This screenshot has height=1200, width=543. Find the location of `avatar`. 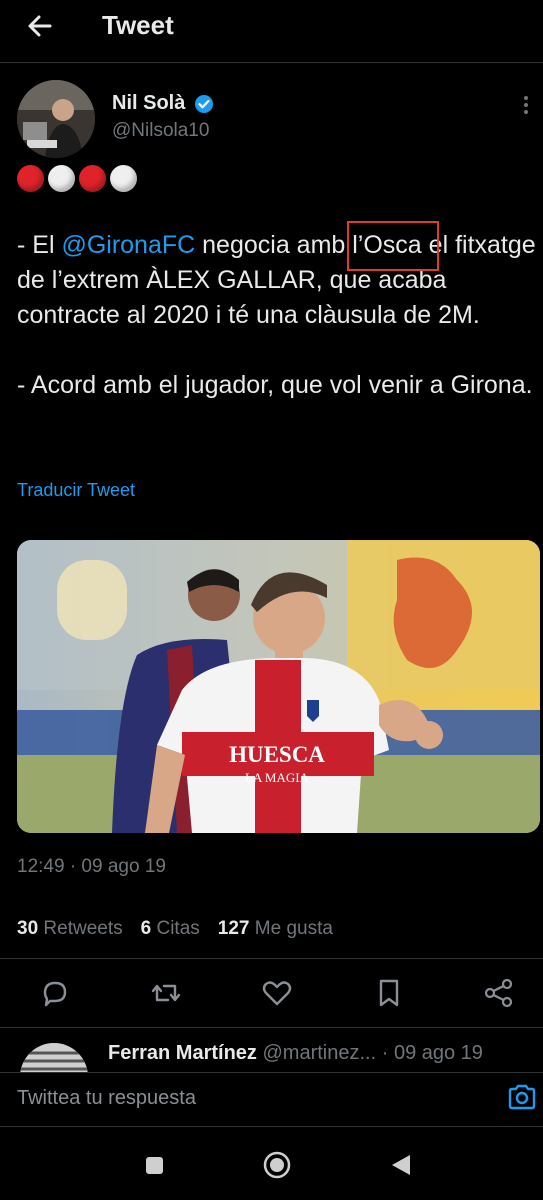

avatar is located at coordinates (56, 119).